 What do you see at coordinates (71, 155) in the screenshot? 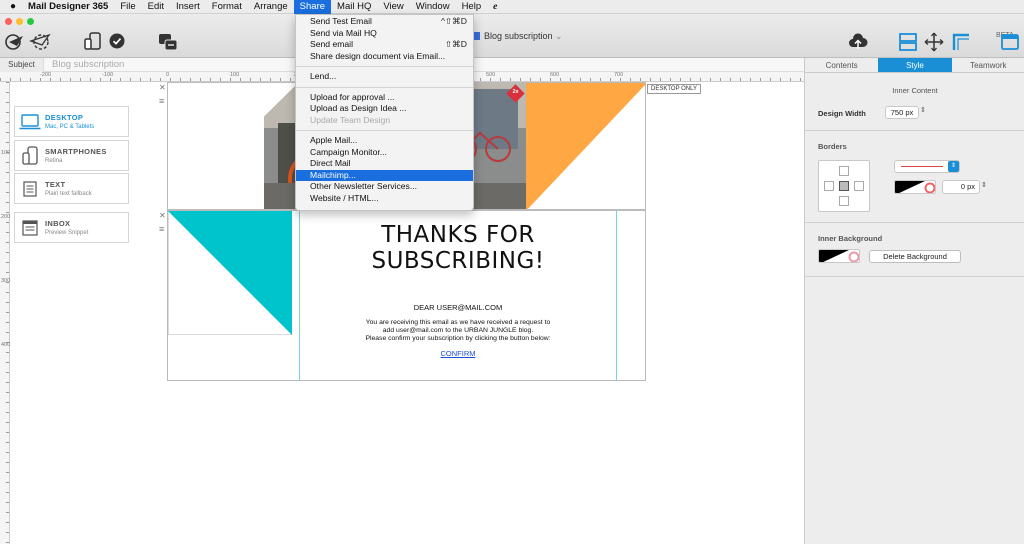
I see `device-smartphones: SMARTPHONES Retina` at bounding box center [71, 155].